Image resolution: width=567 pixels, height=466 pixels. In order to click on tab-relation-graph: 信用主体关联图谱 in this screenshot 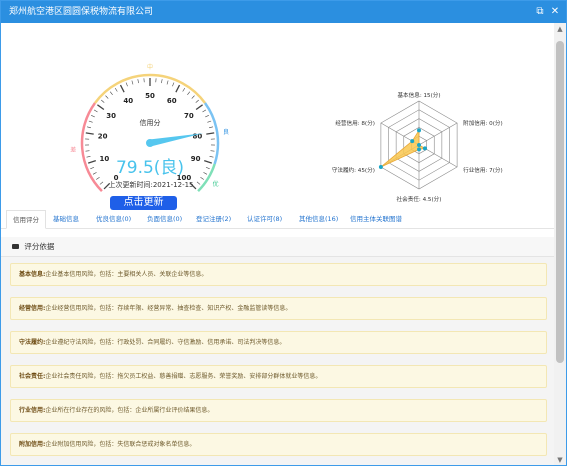, I will do `click(376, 219)`.